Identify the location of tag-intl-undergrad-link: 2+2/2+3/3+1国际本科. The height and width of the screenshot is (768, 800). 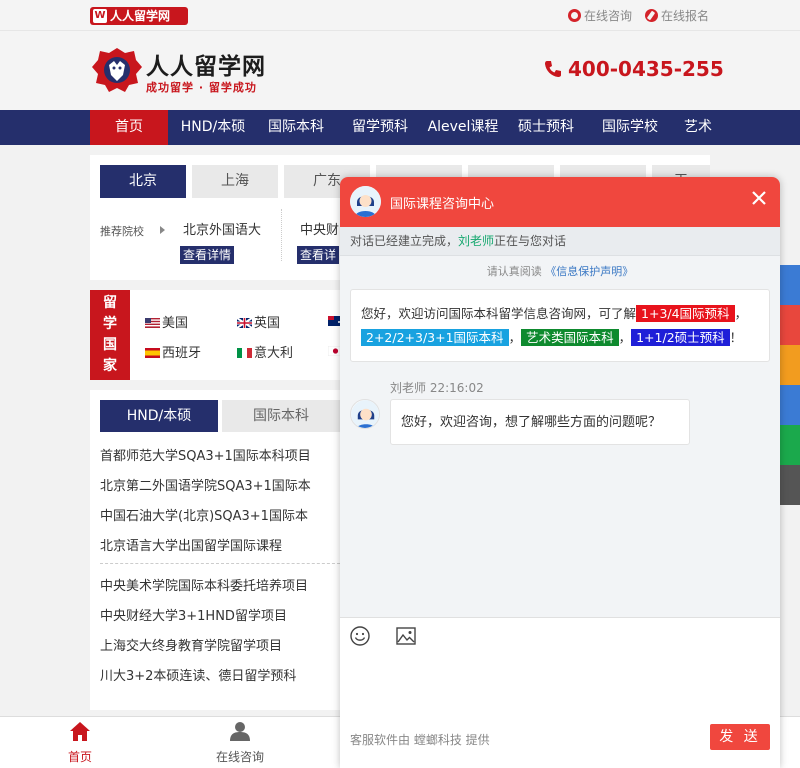
(435, 337).